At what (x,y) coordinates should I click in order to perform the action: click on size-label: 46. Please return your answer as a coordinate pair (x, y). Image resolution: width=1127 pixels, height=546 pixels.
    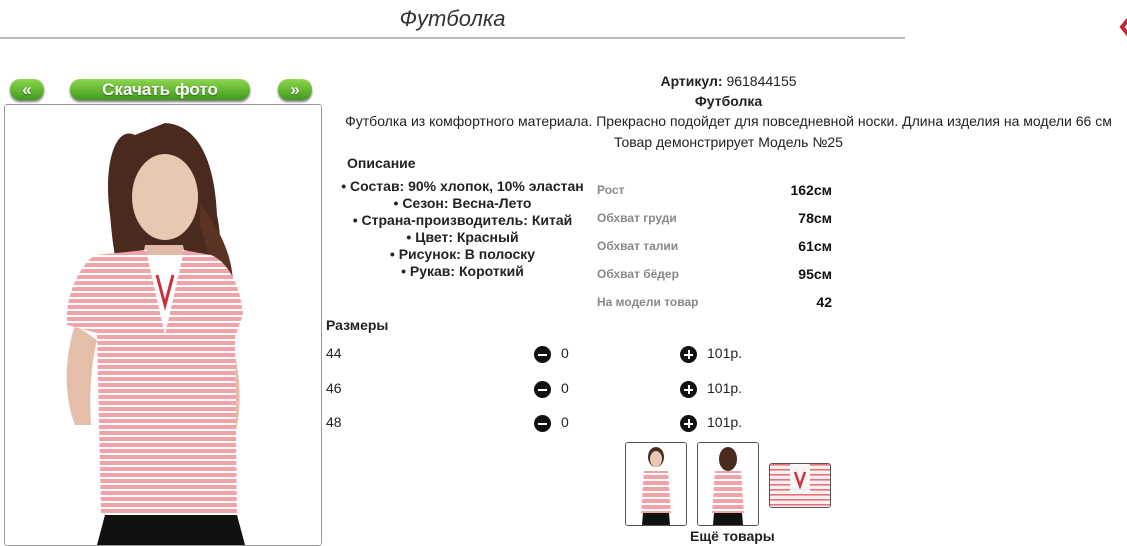
    Looking at the image, I should click on (334, 388).